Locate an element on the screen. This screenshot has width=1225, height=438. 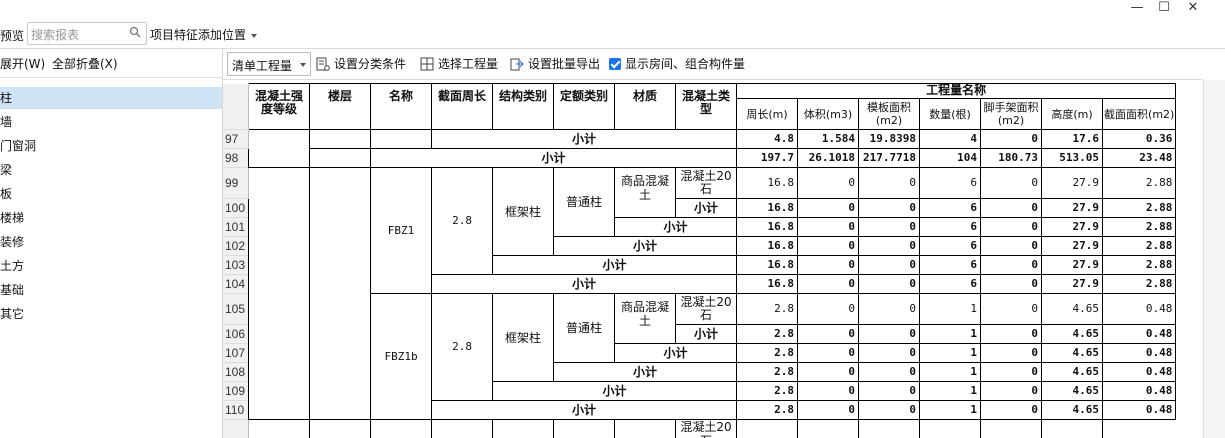
row-number: 104 is located at coordinates (236, 284).